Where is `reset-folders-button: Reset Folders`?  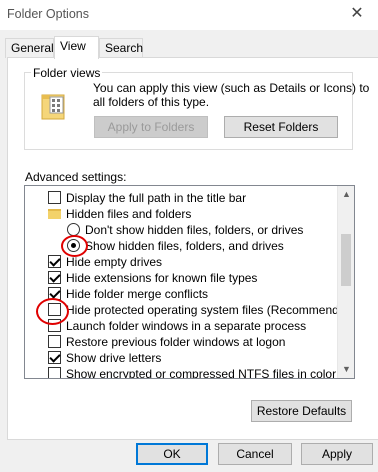
reset-folders-button: Reset Folders is located at coordinates (281, 127).